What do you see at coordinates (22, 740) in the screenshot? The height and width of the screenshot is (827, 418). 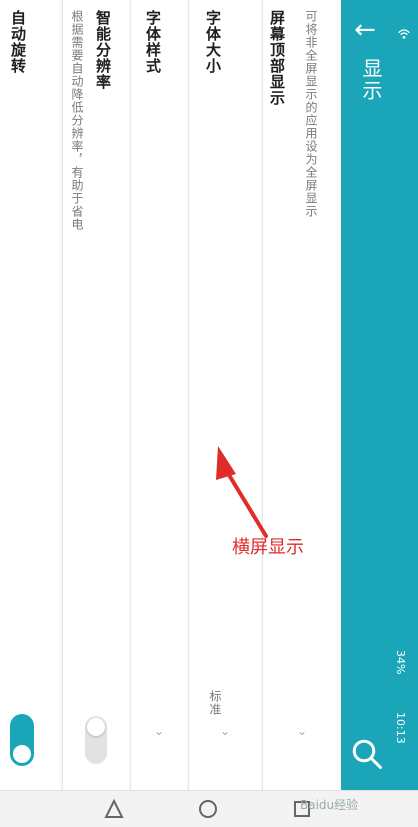 I see `auto-rotate-toggle` at bounding box center [22, 740].